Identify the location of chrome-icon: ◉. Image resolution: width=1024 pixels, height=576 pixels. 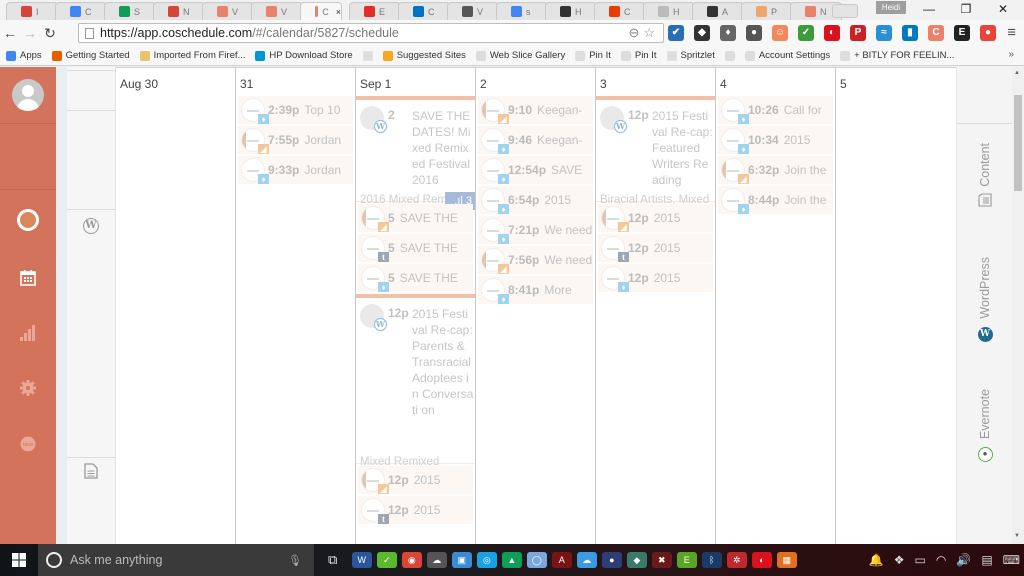
(411, 560).